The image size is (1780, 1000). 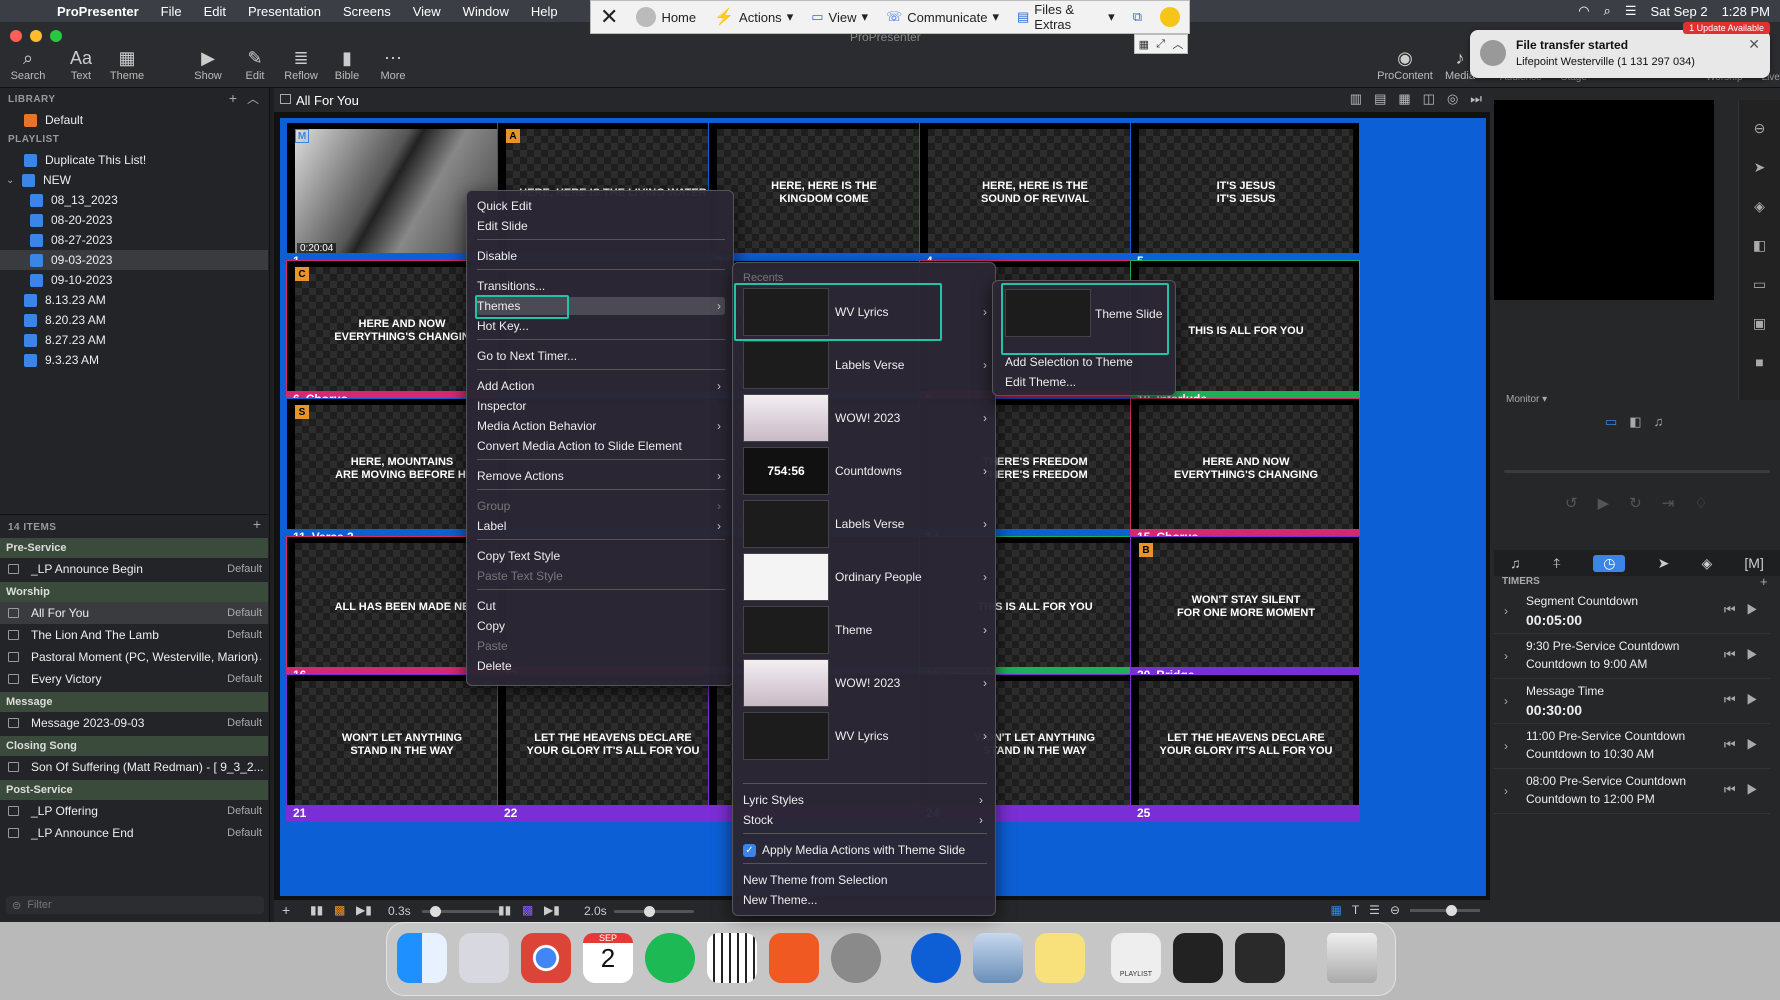 I want to click on teamviewer-icon, so click(x=936, y=958).